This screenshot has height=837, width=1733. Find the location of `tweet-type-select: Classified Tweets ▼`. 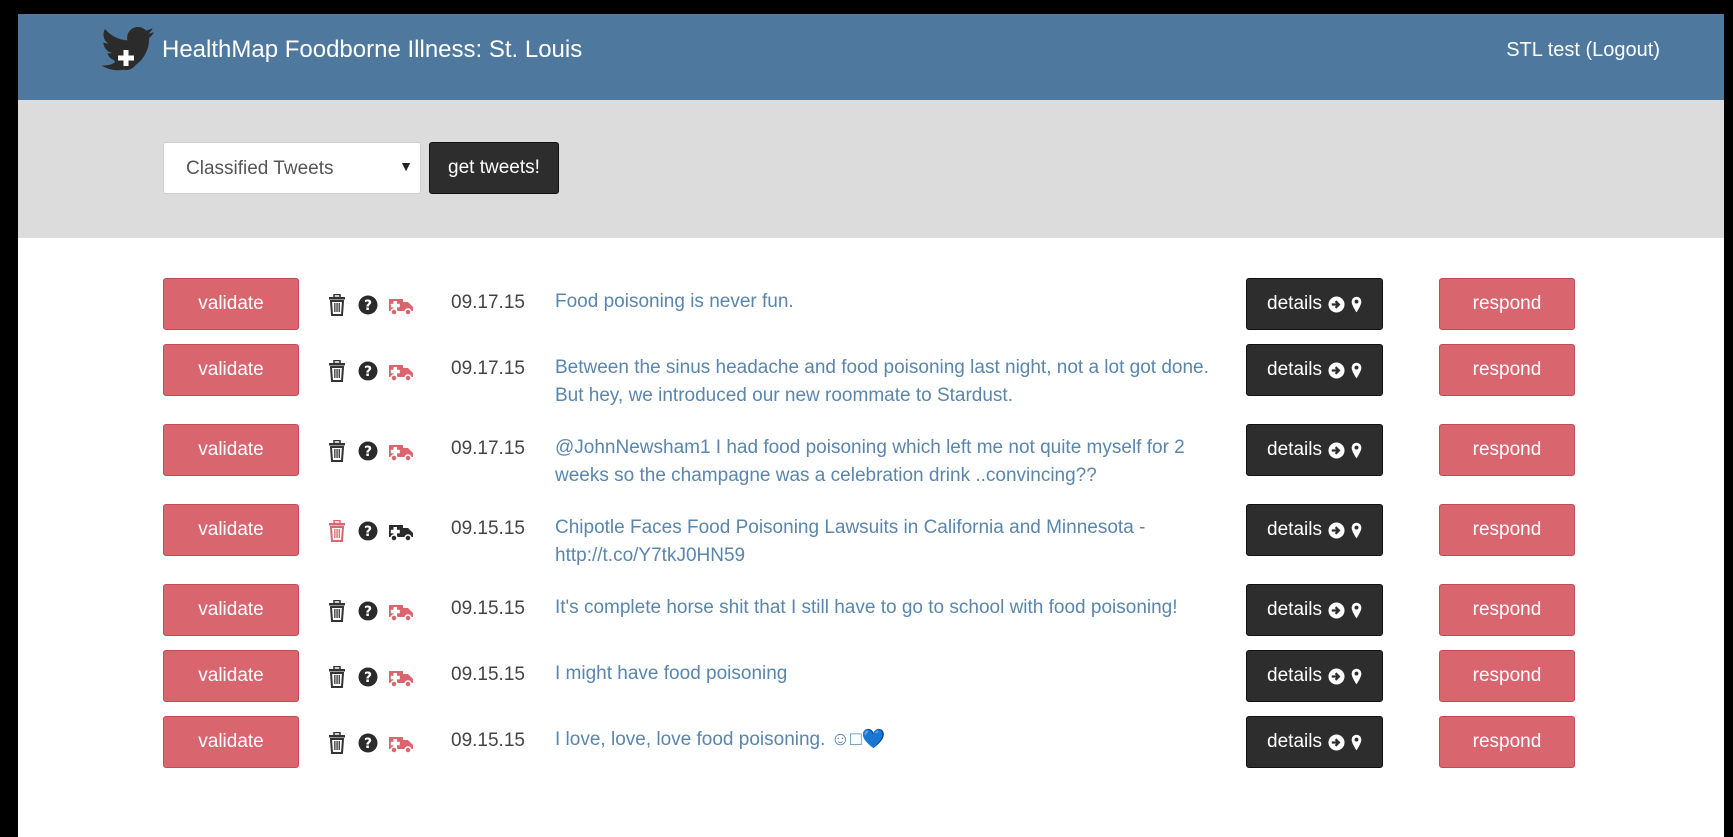

tweet-type-select: Classified Tweets ▼ is located at coordinates (292, 168).